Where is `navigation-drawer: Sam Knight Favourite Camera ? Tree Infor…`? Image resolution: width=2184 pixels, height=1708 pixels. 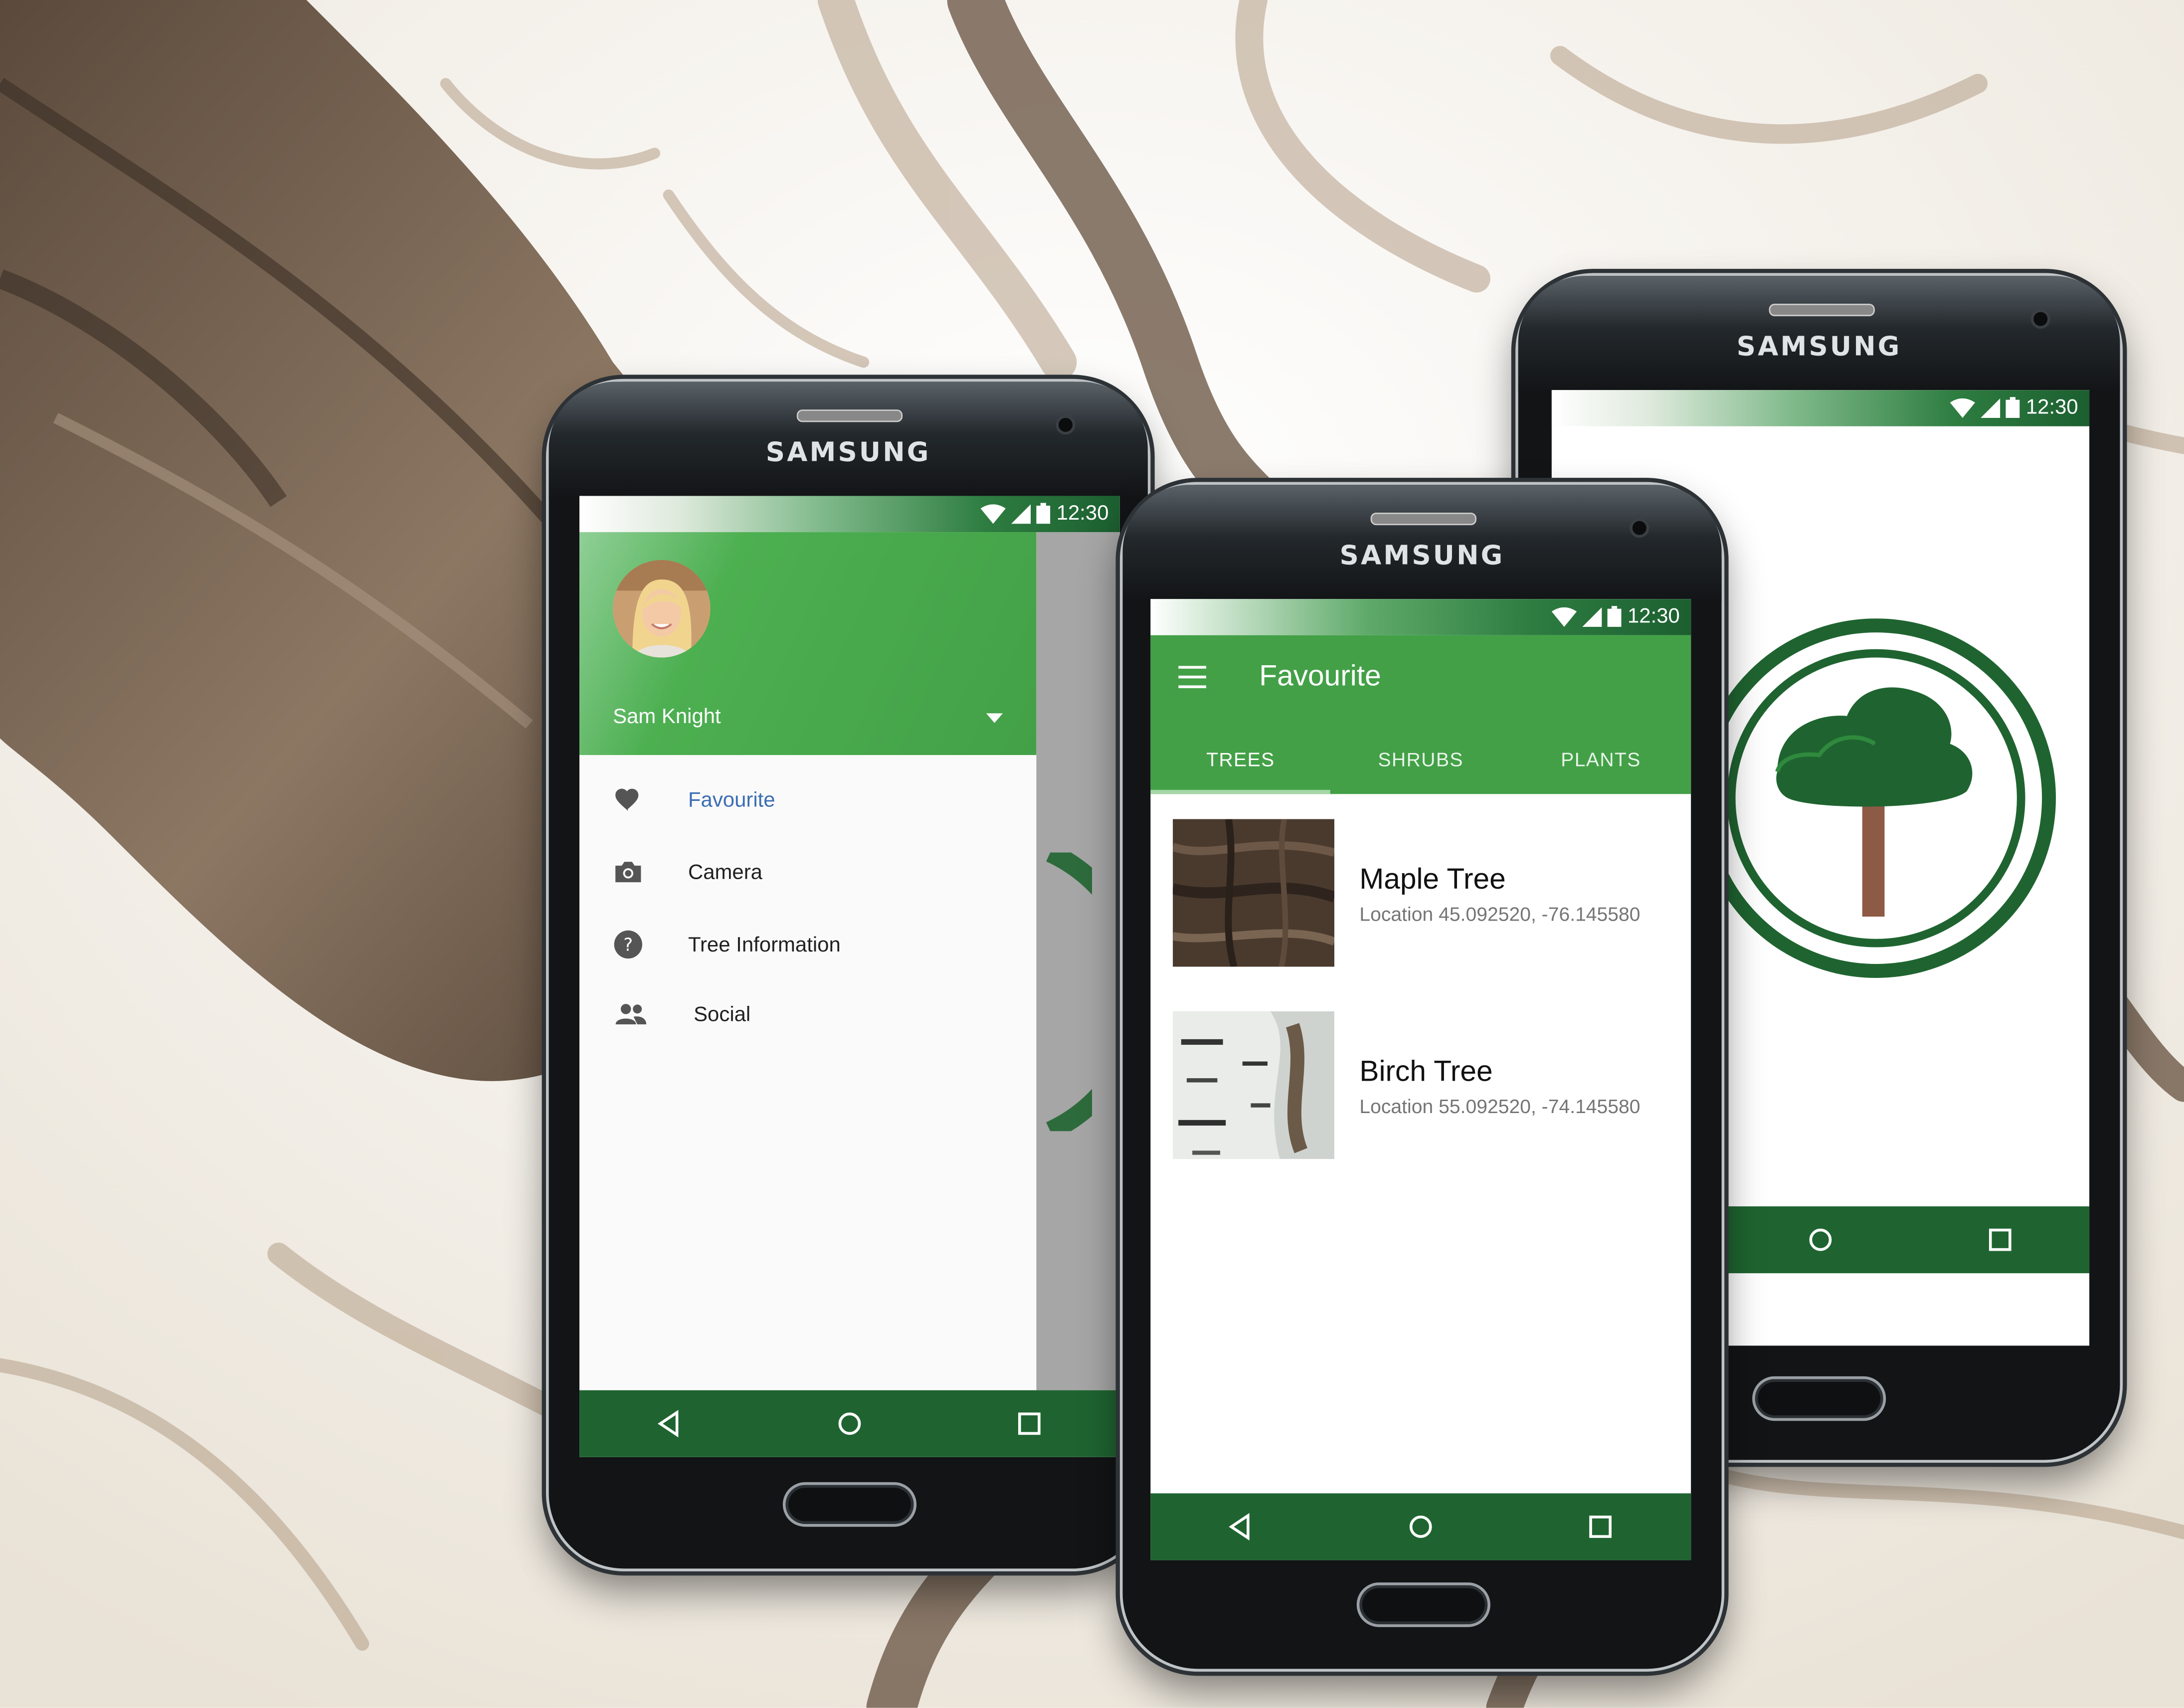
navigation-drawer: Sam Knight Favourite Camera ? Tree Infor… is located at coordinates (808, 961).